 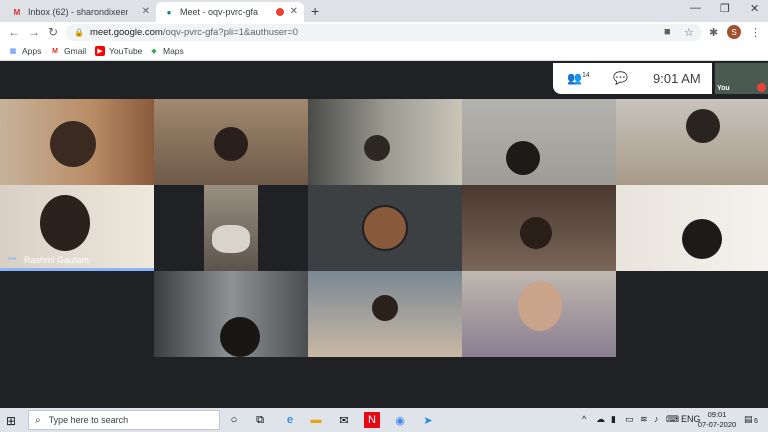 What do you see at coordinates (32, 51) in the screenshot?
I see `bookmark-label: Apps` at bounding box center [32, 51].